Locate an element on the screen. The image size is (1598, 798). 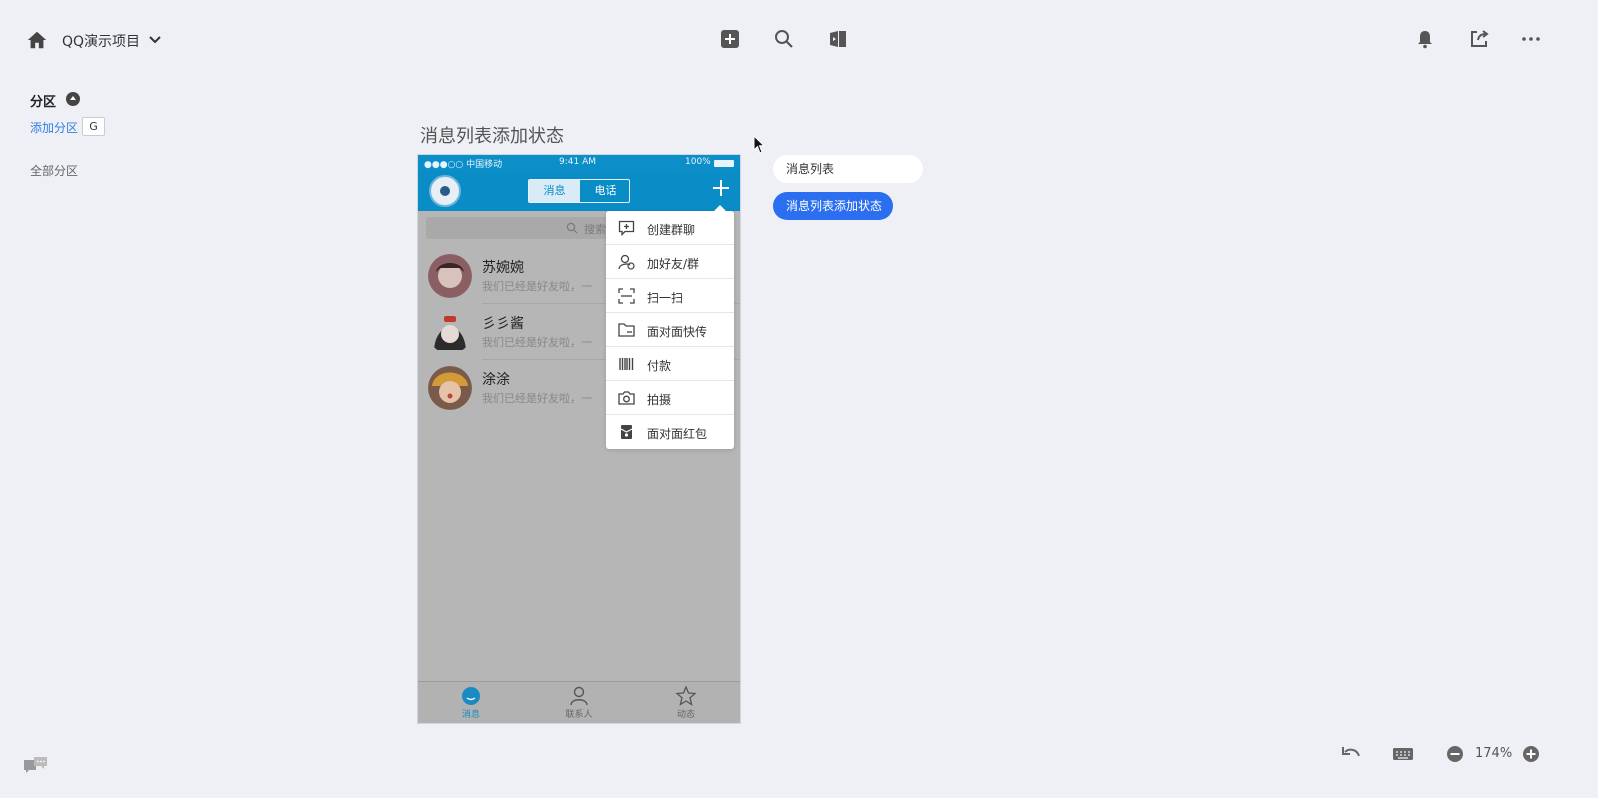
tab-label: 消息 is located at coordinates (470, 715).